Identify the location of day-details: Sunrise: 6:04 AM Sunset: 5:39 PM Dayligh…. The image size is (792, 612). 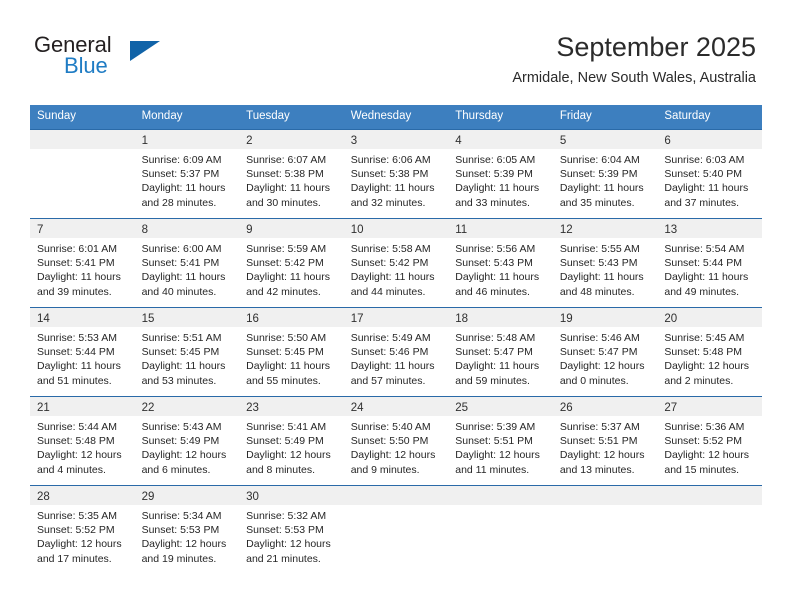
(605, 179).